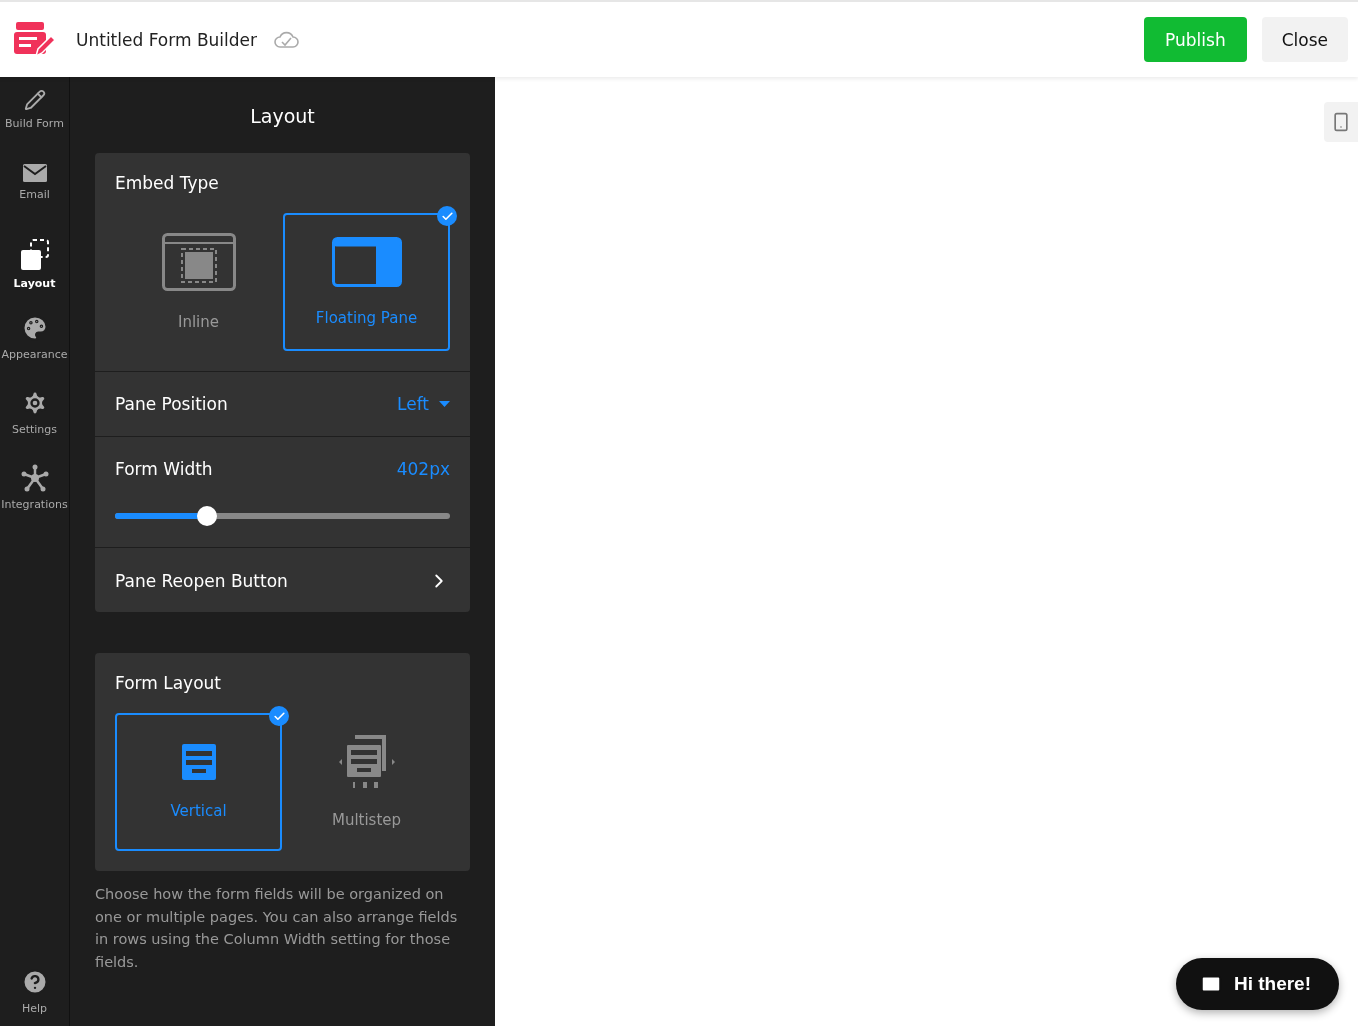  What do you see at coordinates (171, 404) in the screenshot?
I see `setting-label: Pane Position` at bounding box center [171, 404].